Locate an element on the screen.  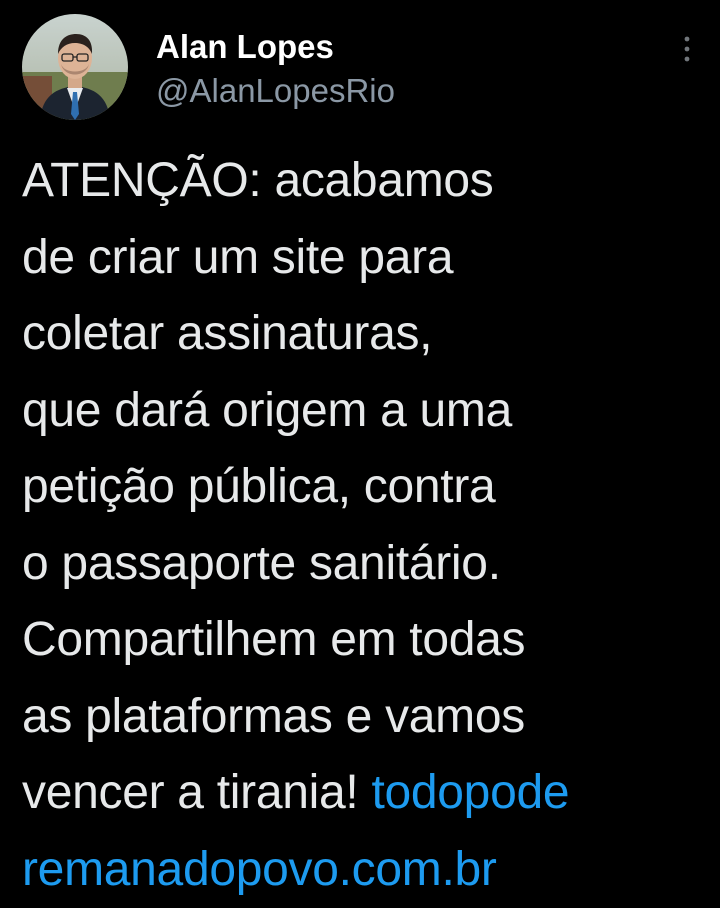
tweet-header: Alan Lopes @AlanLopesRio is located at coordinates (362, 69).